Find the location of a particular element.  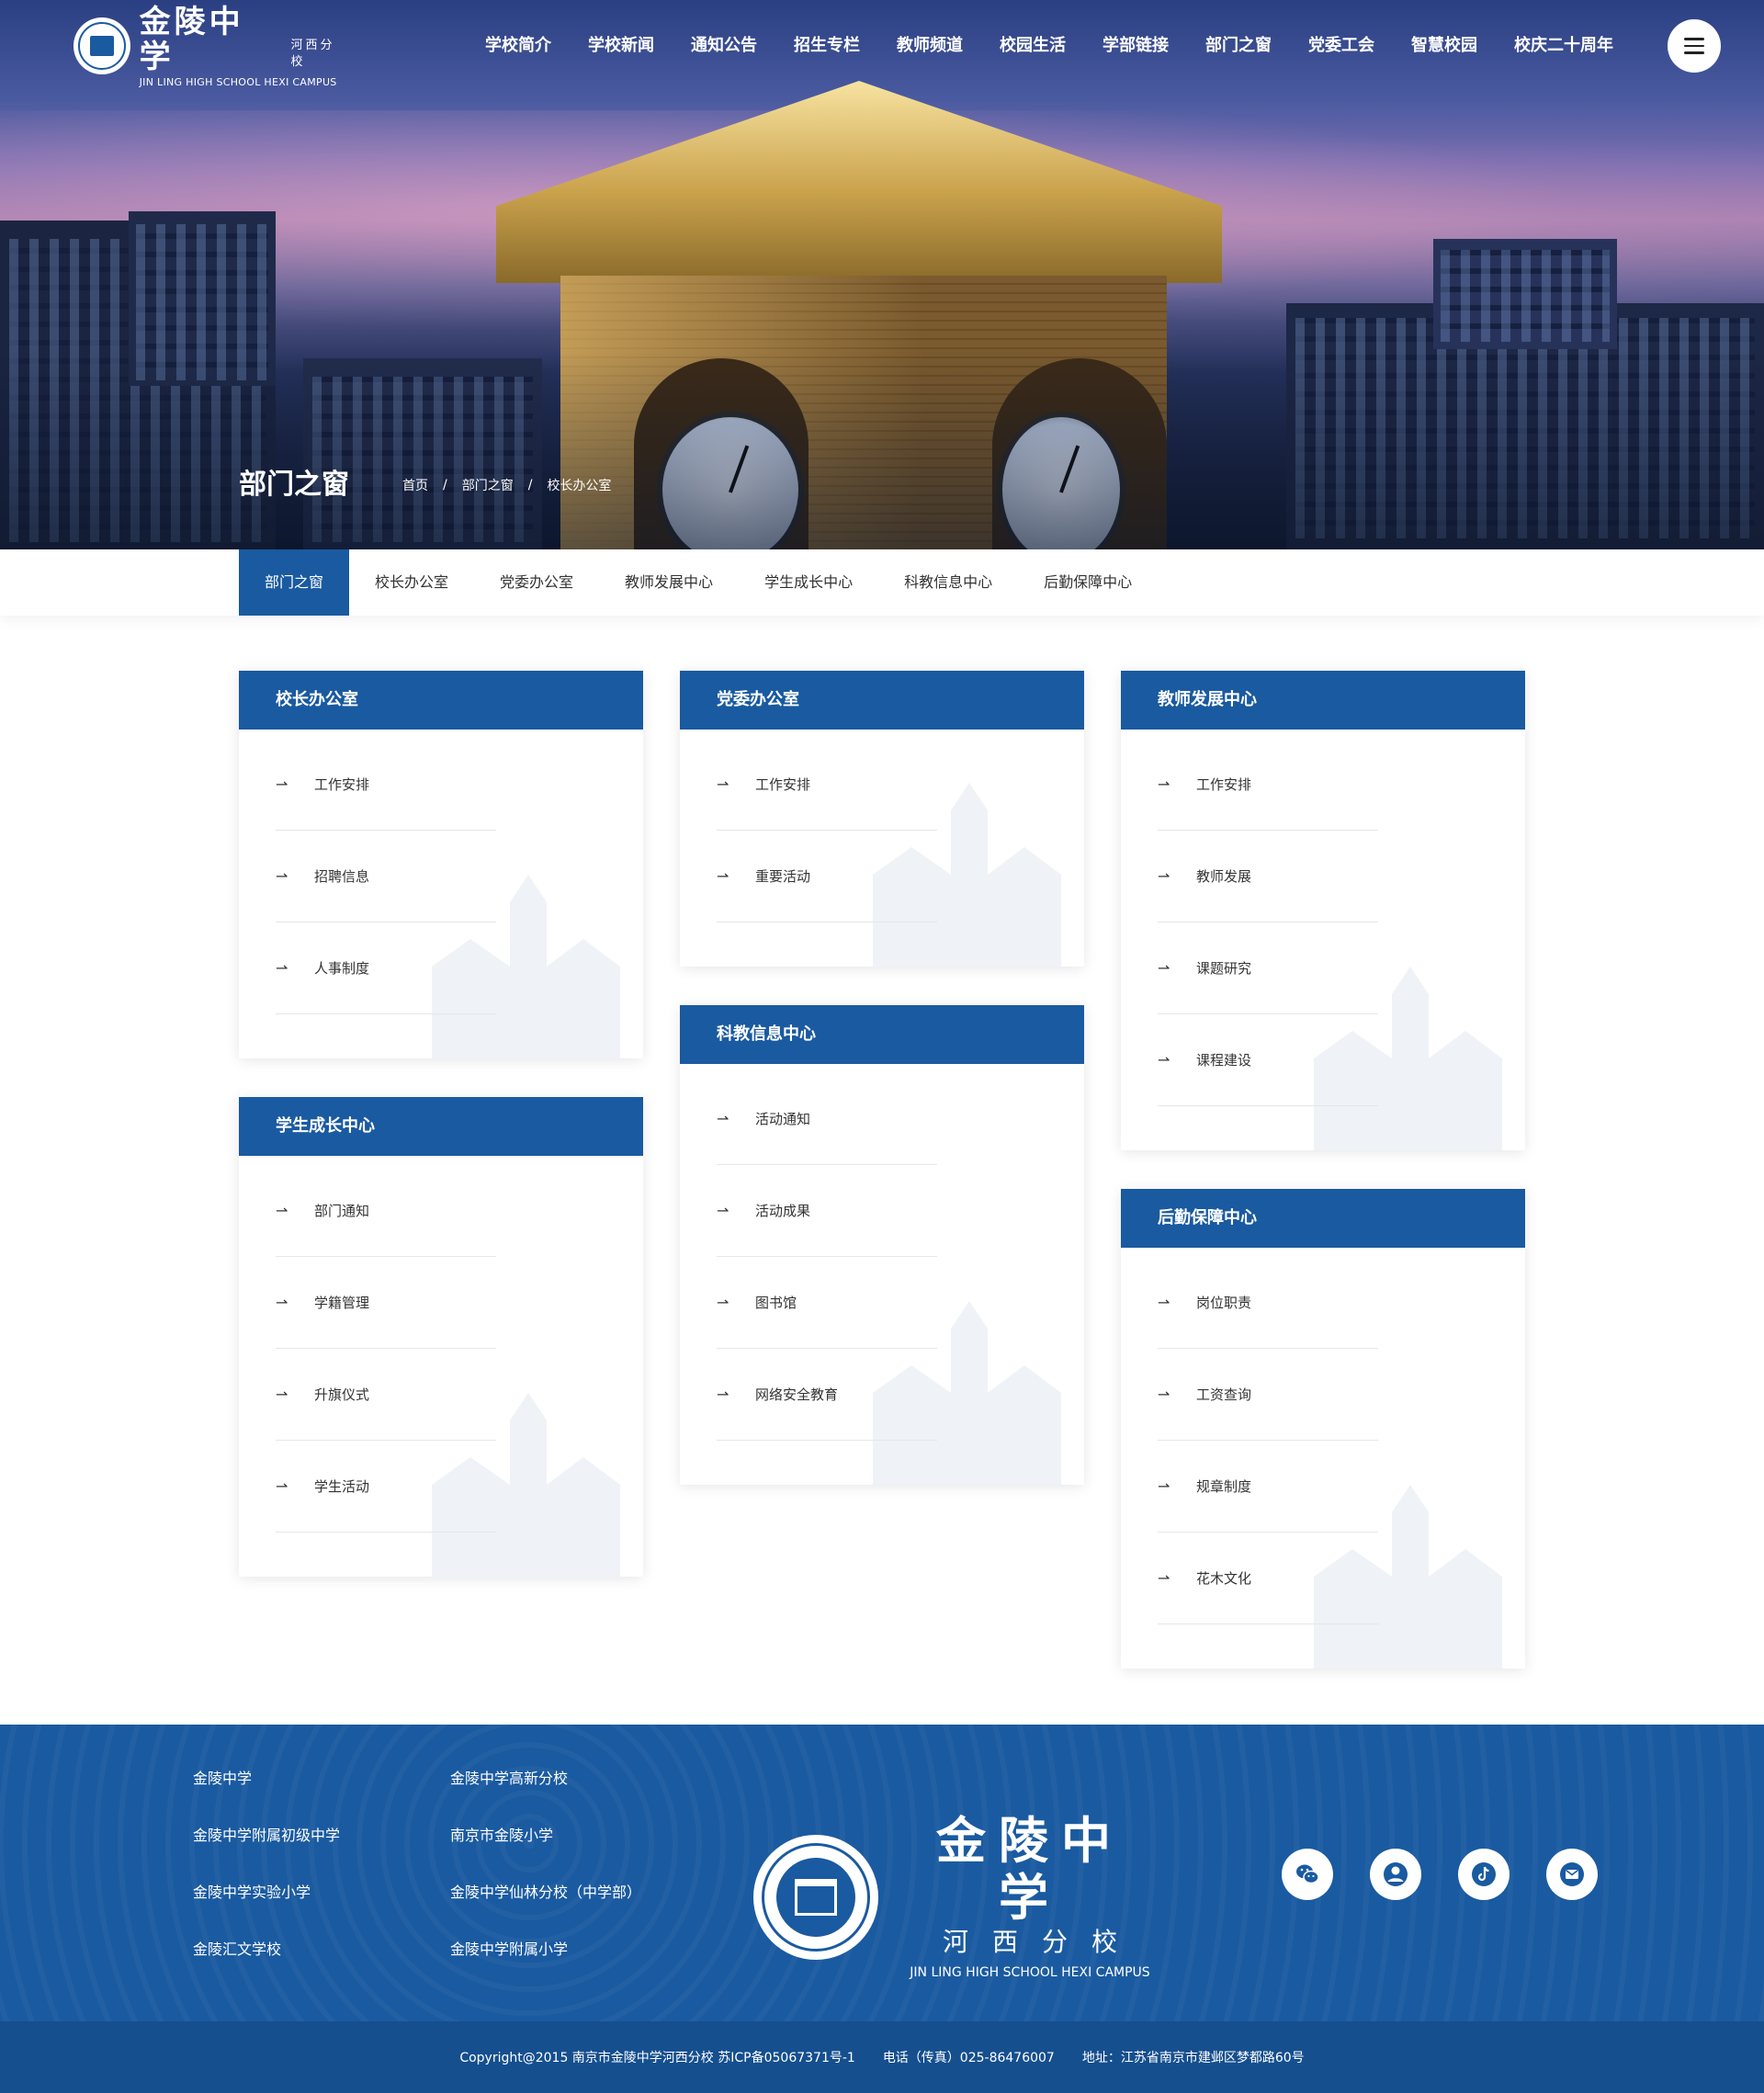

tab-student-growth: 学生成长中心 is located at coordinates (809, 582).